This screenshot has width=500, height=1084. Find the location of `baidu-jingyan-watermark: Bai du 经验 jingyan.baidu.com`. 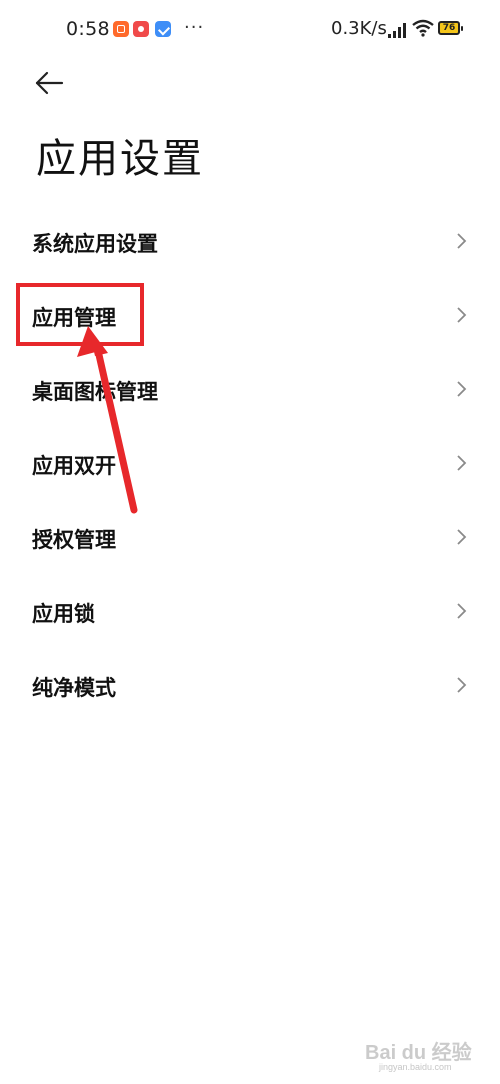

baidu-jingyan-watermark: Bai du 经验 jingyan.baidu.com is located at coordinates (425, 1056).